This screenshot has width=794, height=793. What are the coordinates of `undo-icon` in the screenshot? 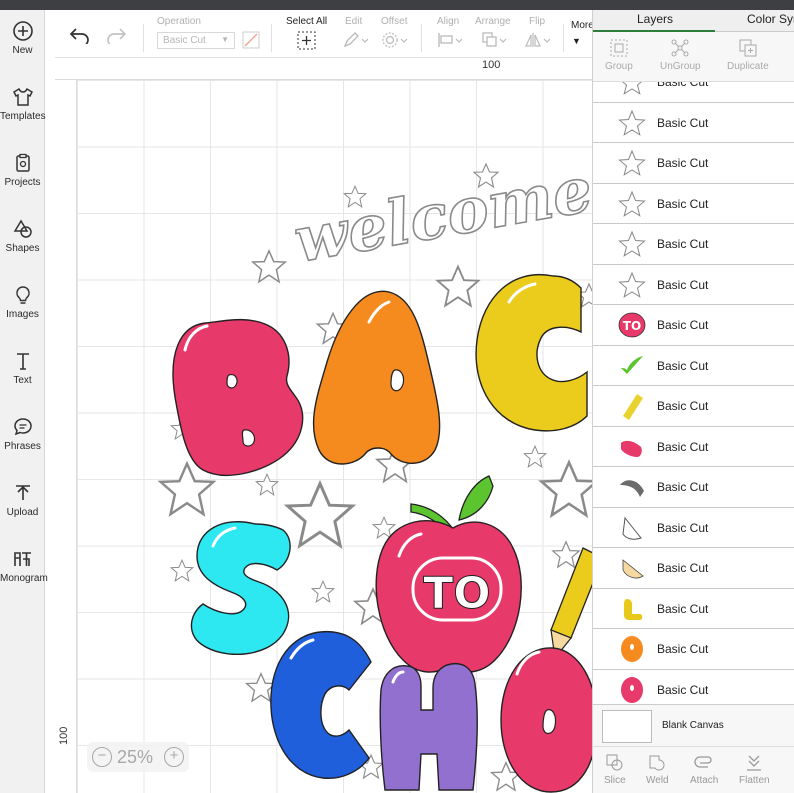 It's located at (80, 35).